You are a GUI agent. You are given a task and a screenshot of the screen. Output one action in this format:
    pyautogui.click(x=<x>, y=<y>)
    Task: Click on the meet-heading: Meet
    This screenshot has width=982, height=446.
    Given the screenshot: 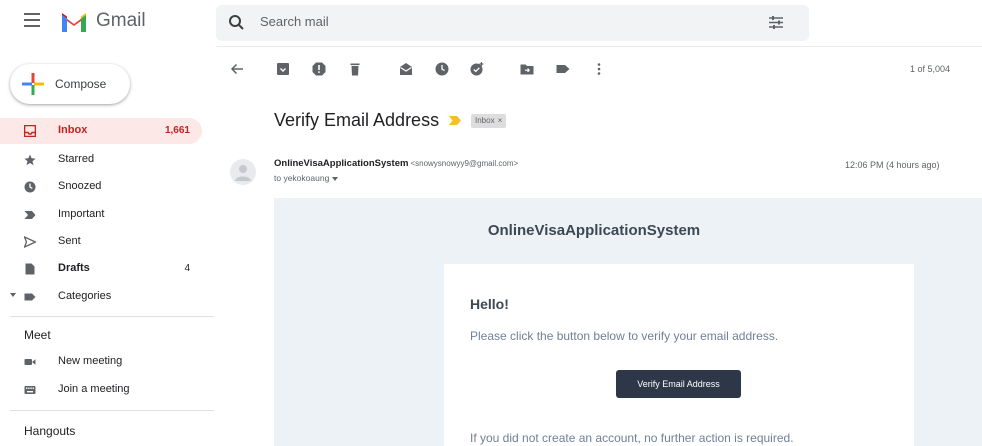 What is the action you would take?
    pyautogui.click(x=37, y=335)
    